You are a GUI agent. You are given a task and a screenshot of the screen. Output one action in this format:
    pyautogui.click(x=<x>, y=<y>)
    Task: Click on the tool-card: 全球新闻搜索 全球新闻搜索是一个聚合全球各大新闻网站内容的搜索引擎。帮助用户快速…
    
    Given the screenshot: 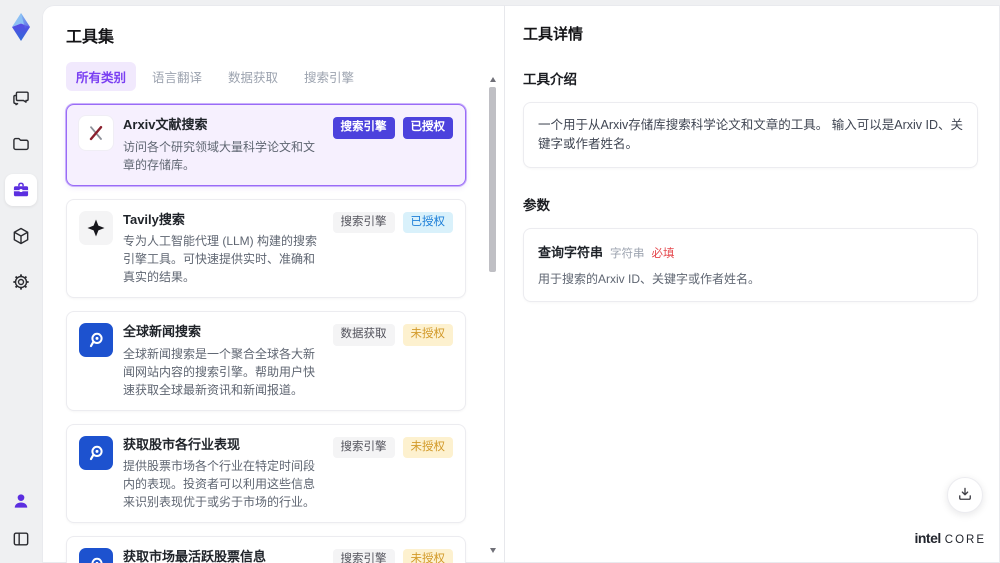 What is the action you would take?
    pyautogui.click(x=266, y=361)
    